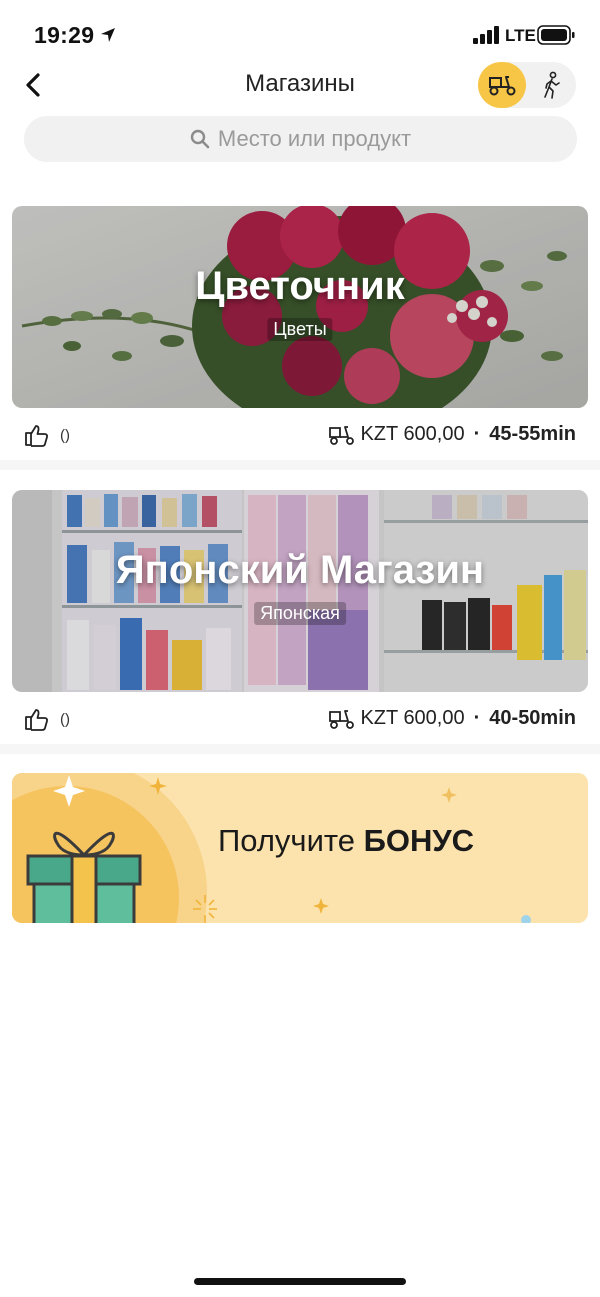 Image resolution: width=600 pixels, height=1297 pixels. I want to click on walking-person-icon, so click(552, 85).